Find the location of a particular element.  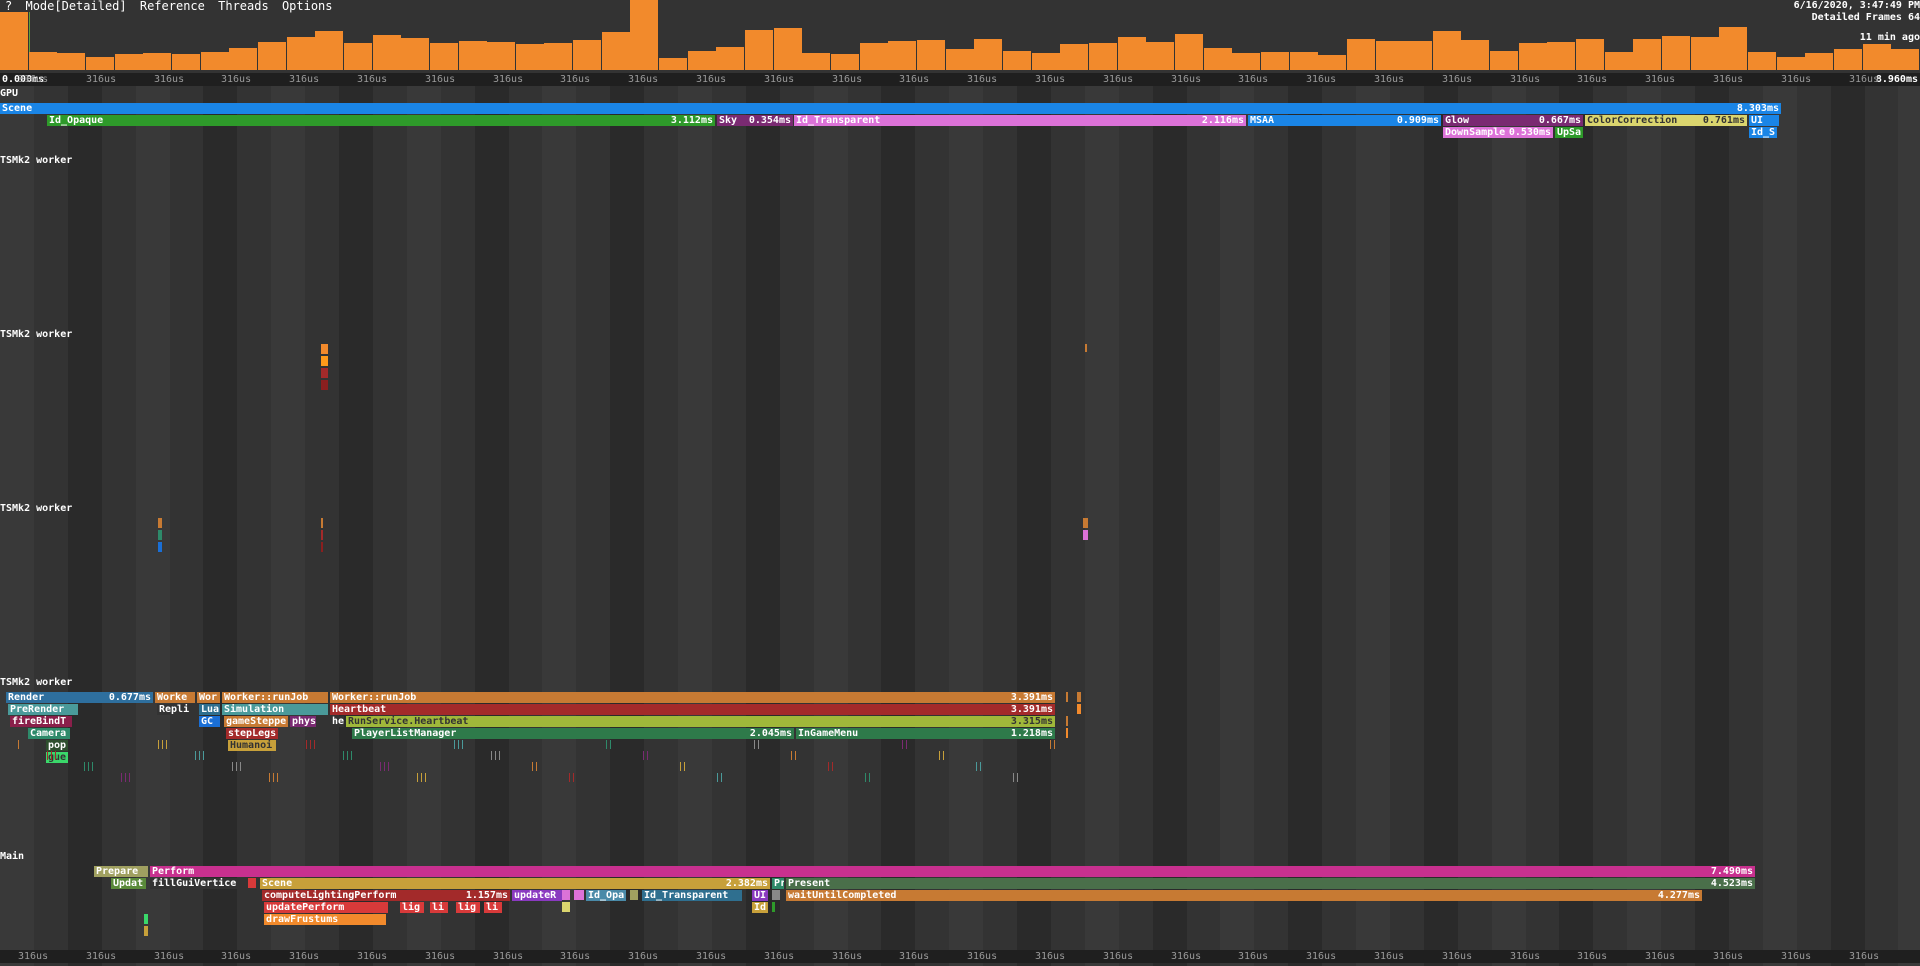

block-updat: Updat is located at coordinates (128, 883).